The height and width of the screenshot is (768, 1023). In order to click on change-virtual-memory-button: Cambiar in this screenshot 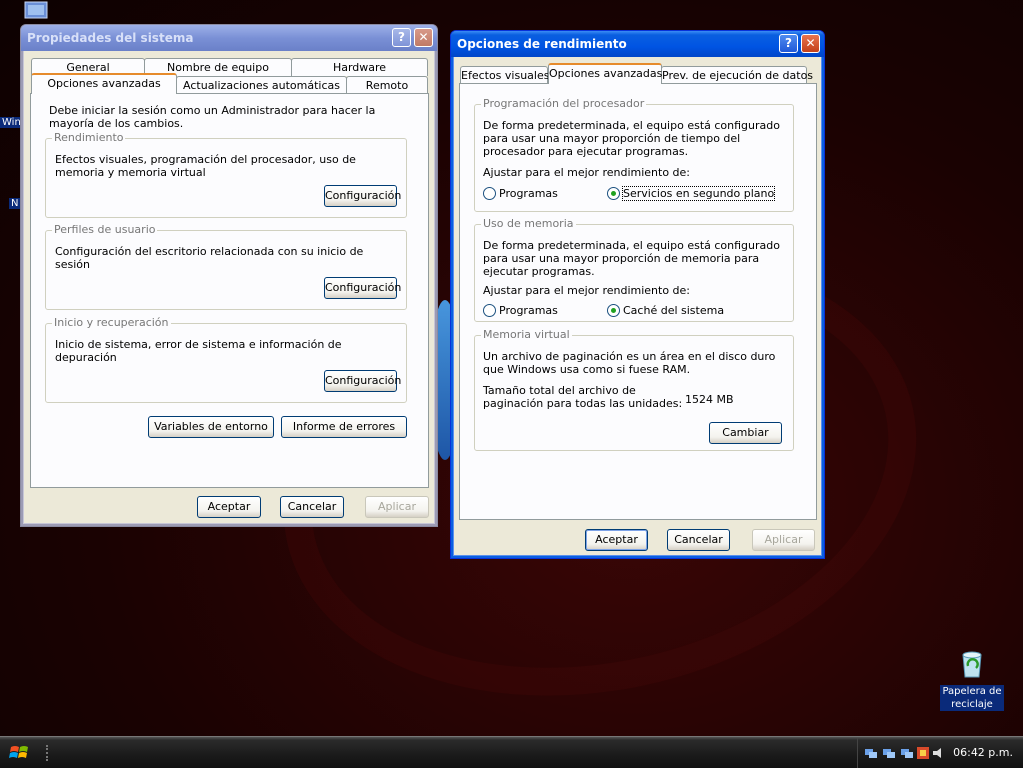, I will do `click(745, 433)`.